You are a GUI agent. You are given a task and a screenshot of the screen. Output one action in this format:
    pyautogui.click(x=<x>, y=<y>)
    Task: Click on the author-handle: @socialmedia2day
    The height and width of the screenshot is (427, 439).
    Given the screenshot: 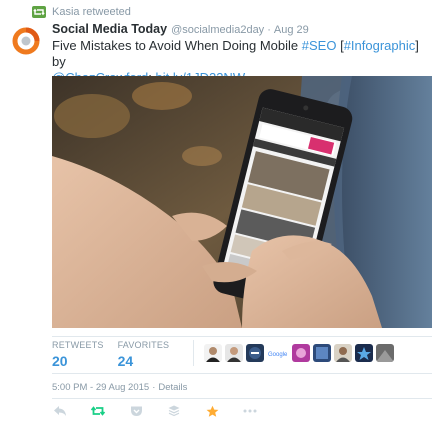 What is the action you would take?
    pyautogui.click(x=217, y=30)
    